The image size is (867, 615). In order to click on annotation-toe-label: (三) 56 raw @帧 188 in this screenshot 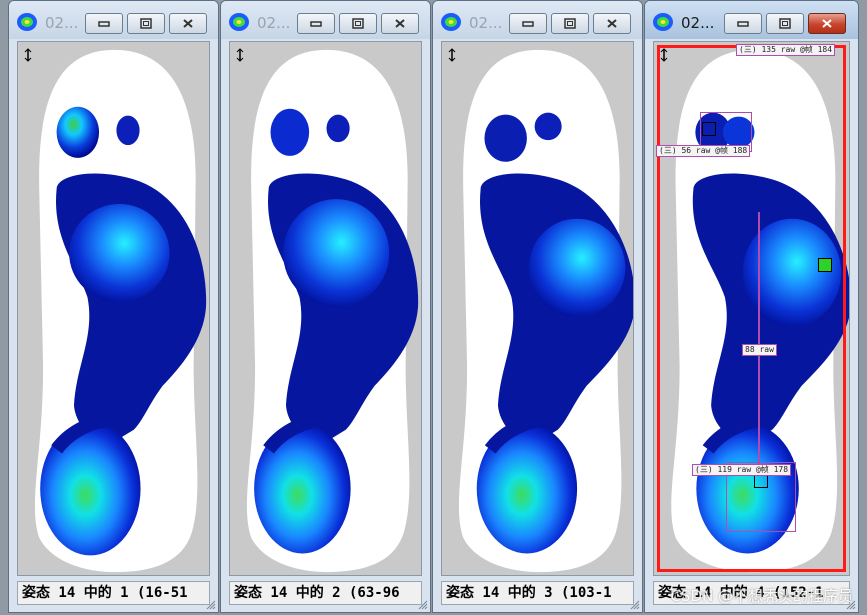, I will do `click(703, 151)`.